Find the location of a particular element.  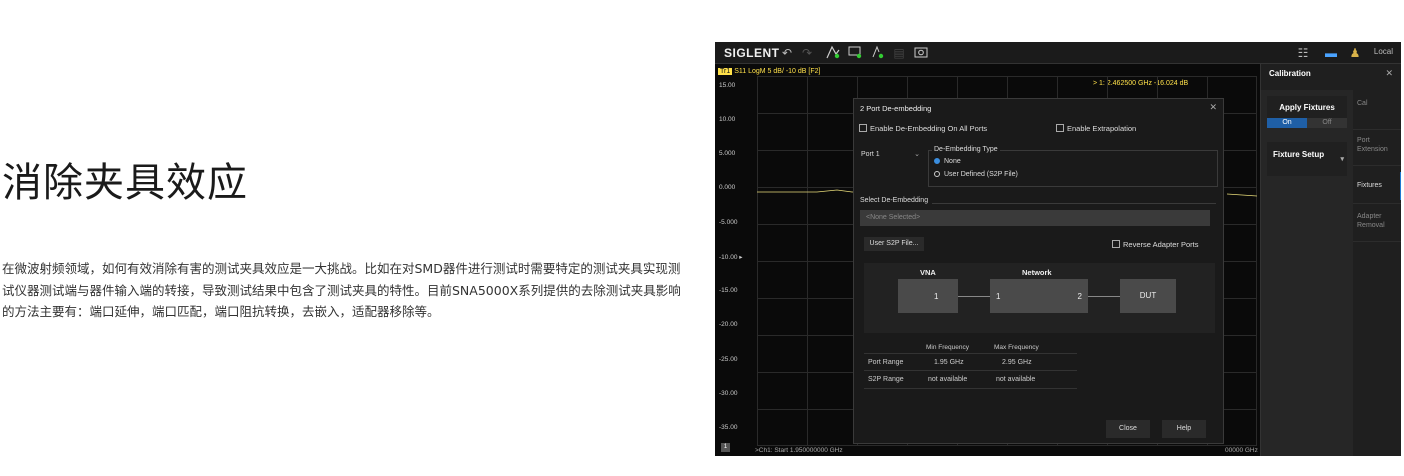

network-block: 1 2 is located at coordinates (1039, 296).